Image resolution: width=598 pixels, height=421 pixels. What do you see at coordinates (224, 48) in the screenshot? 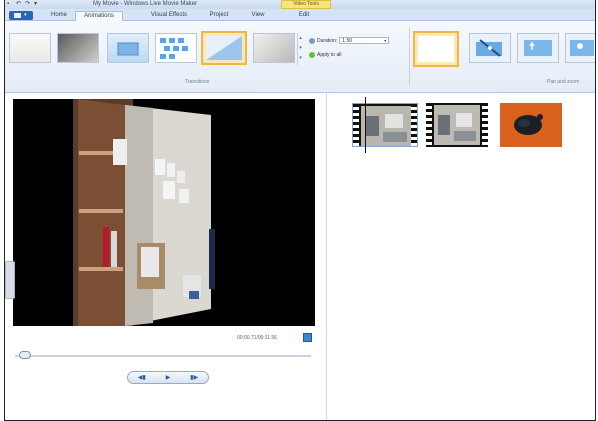
I see `transition-selected-thumb` at bounding box center [224, 48].